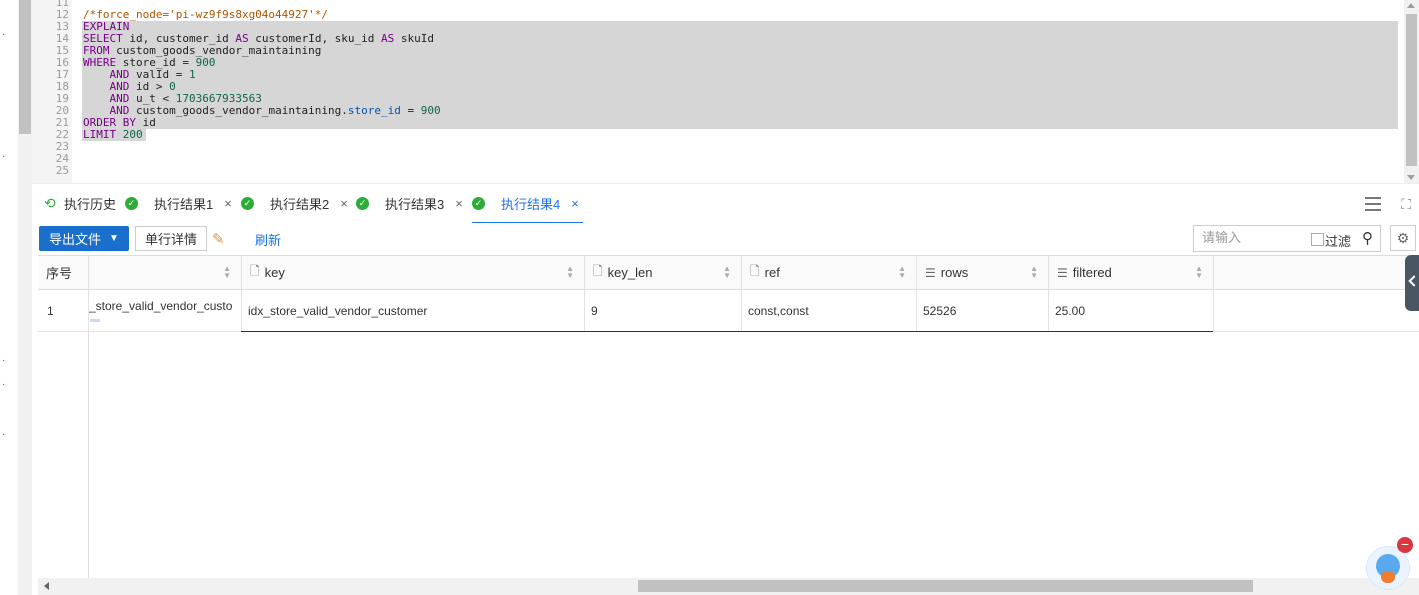  I want to click on fullscreen-icon: ⛶, so click(1406, 204).